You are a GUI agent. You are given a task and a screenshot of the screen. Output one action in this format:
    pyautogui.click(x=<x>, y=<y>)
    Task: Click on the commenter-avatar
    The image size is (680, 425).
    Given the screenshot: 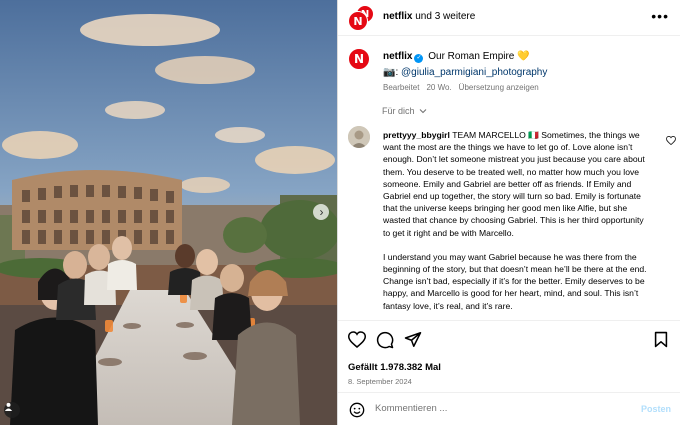 What is the action you would take?
    pyautogui.click(x=359, y=137)
    